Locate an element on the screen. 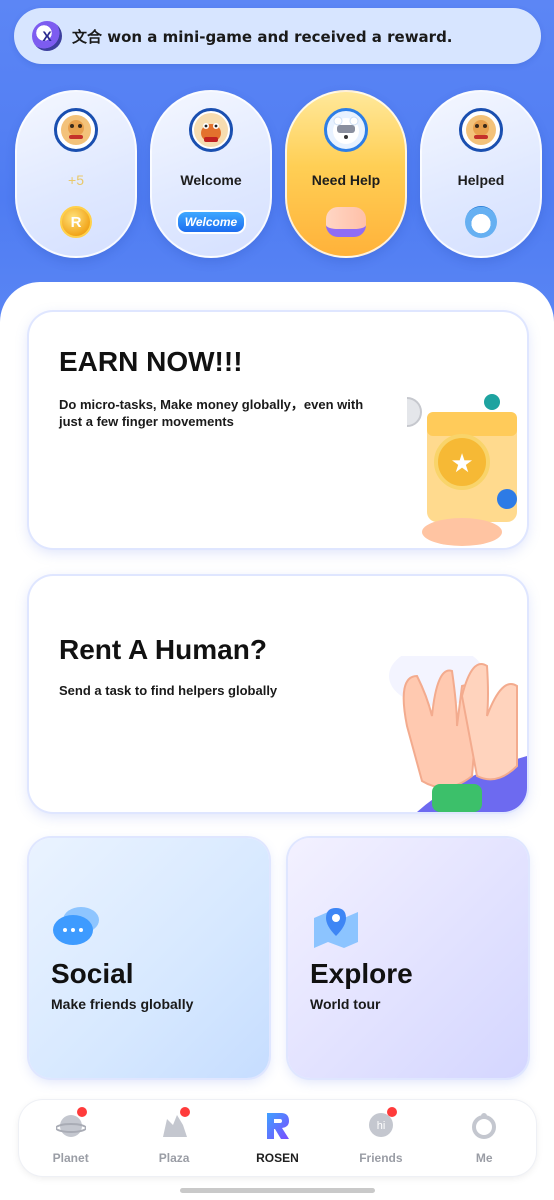  bear-avatar-icon is located at coordinates (346, 130).